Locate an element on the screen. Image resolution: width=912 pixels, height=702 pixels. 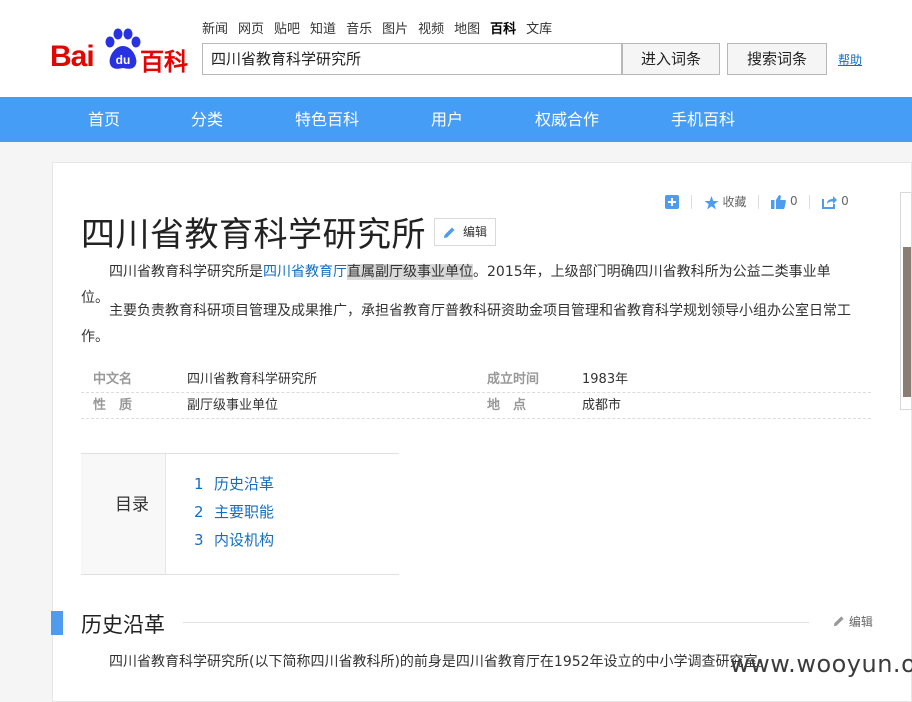
like-count: 0 is located at coordinates (793, 201).